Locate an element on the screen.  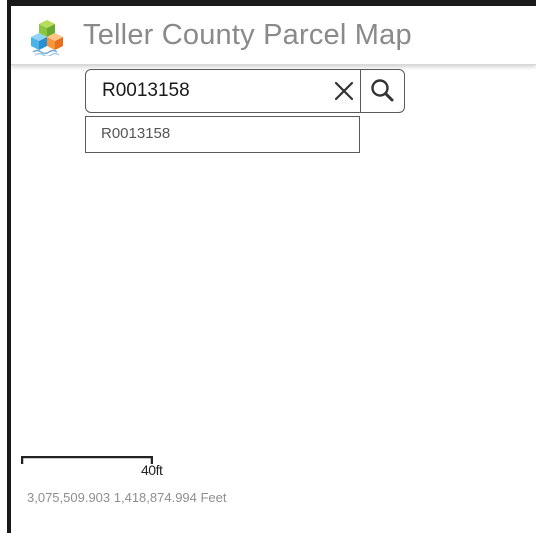
close-icon is located at coordinates (344, 91).